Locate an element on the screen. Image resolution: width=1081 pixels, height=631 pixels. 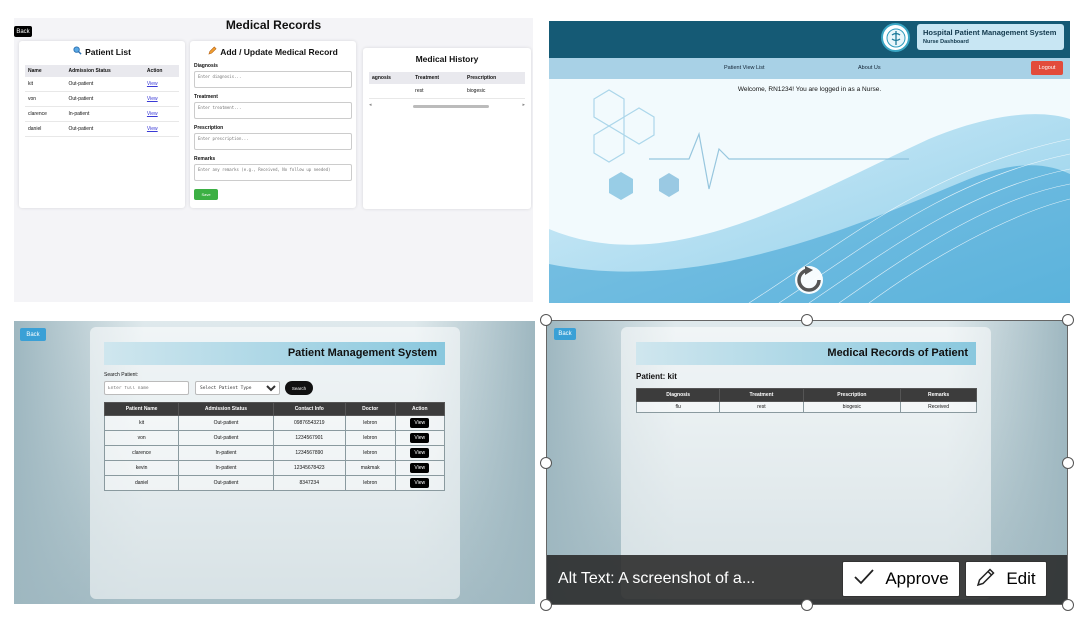
treatment-field is located at coordinates (273, 110).